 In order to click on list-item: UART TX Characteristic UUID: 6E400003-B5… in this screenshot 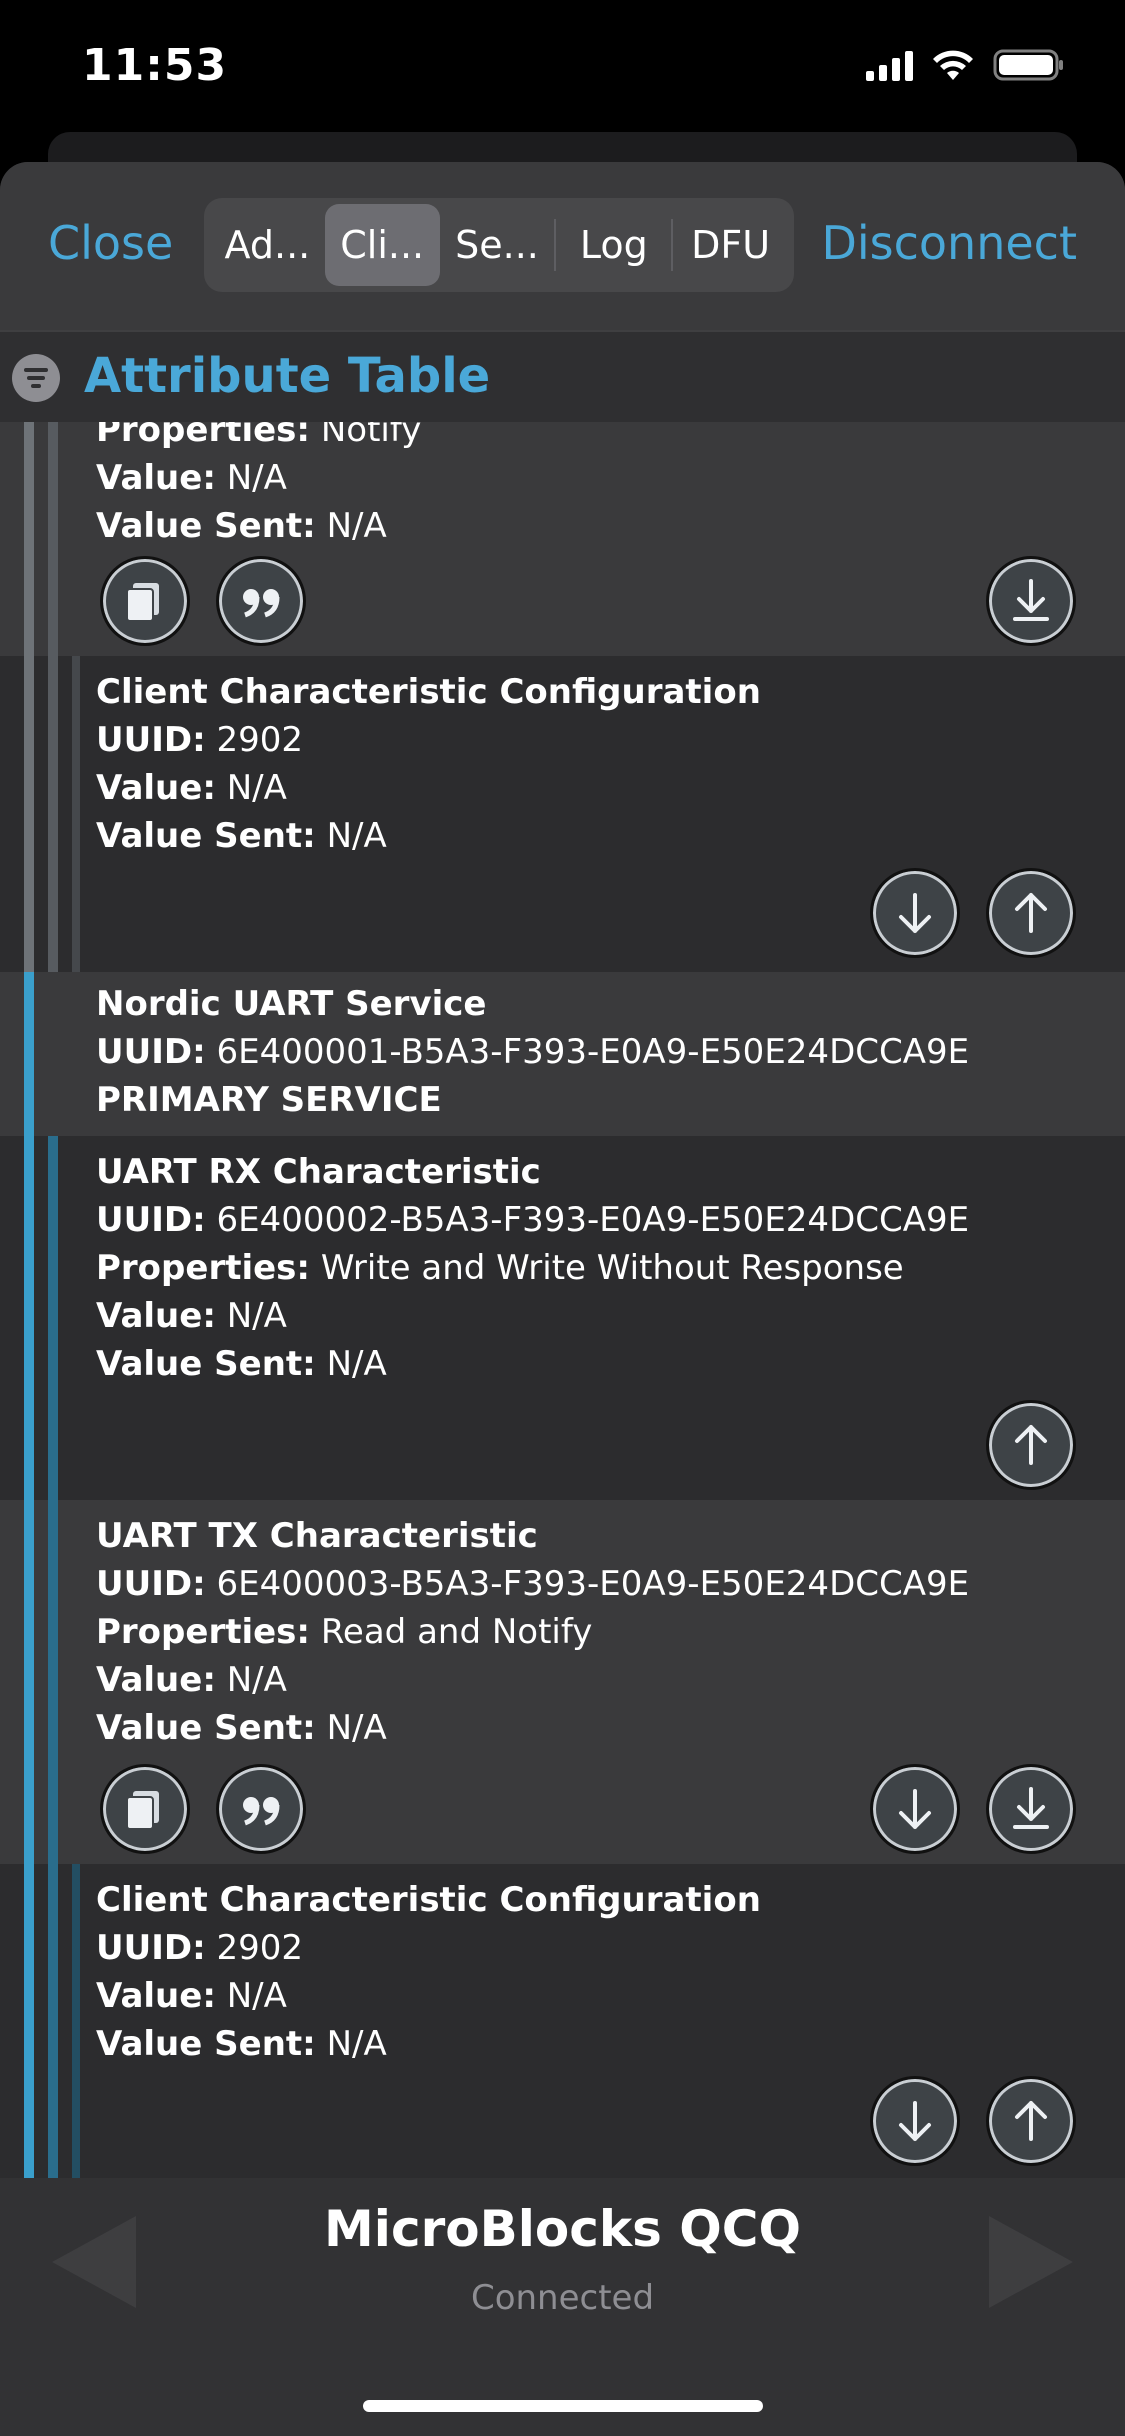, I will do `click(562, 1682)`.